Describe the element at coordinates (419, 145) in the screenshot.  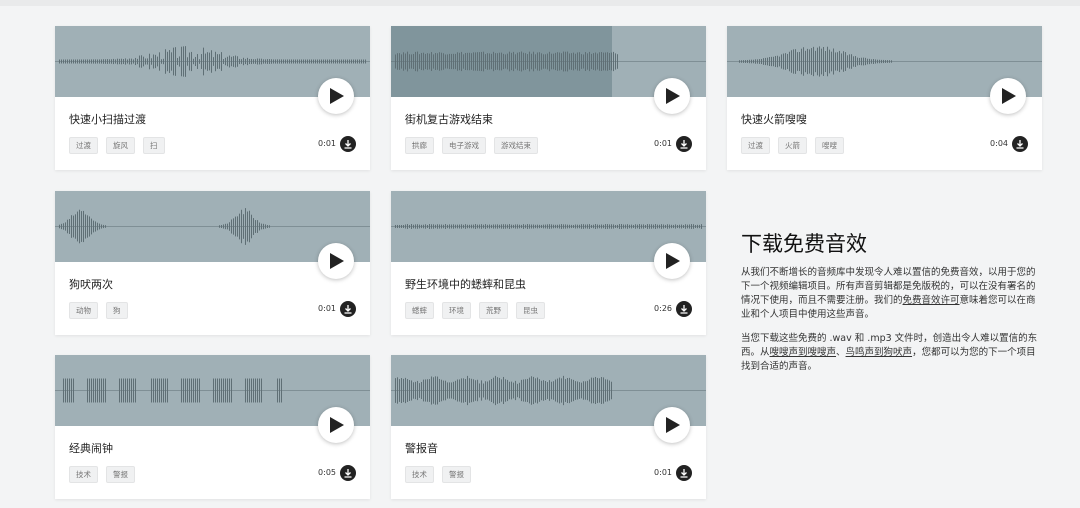
I see `tag: 拱廊` at that location.